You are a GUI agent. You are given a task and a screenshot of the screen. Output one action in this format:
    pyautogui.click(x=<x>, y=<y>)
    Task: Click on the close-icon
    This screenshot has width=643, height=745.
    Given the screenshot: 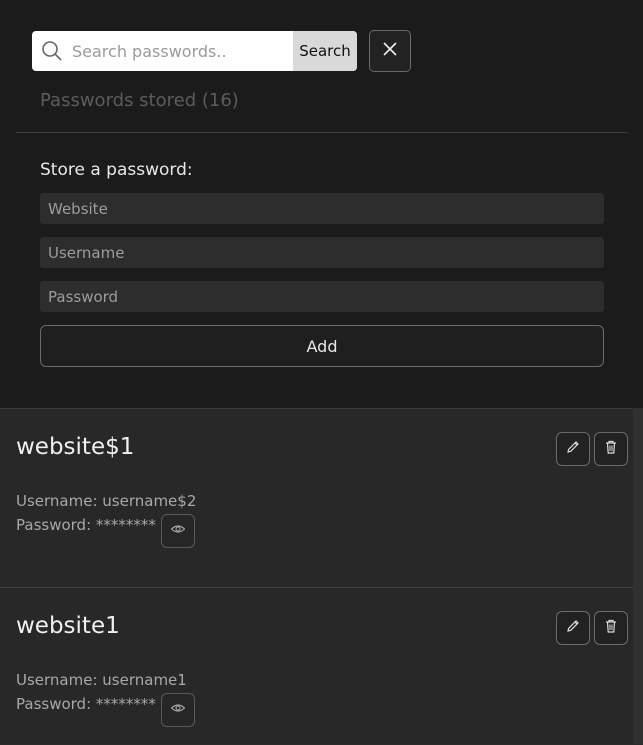 What is the action you would take?
    pyautogui.click(x=390, y=51)
    